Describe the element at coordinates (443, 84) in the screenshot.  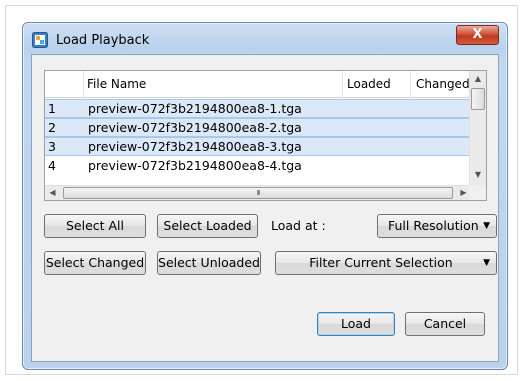
I see `column-header-changed: Changed` at that location.